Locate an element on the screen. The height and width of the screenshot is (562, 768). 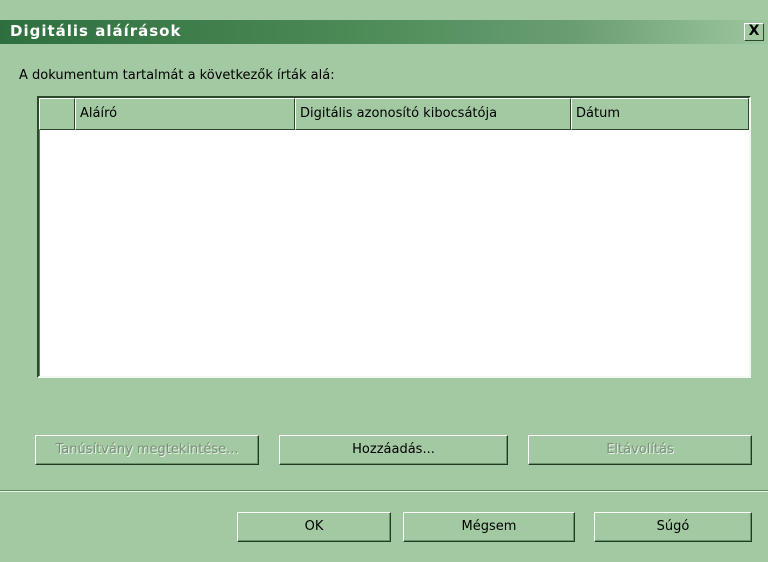
cancel-label: Mégsem is located at coordinates (489, 526).